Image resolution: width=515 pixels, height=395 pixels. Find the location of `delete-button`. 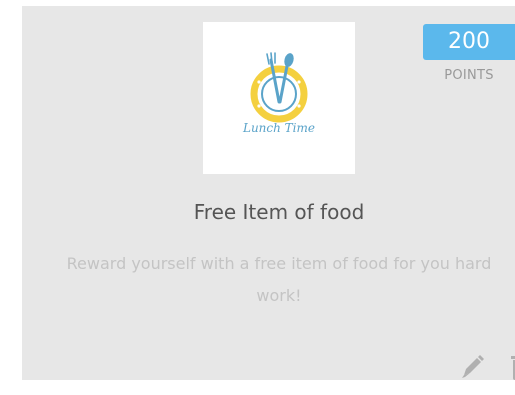

delete-button is located at coordinates (512, 366).